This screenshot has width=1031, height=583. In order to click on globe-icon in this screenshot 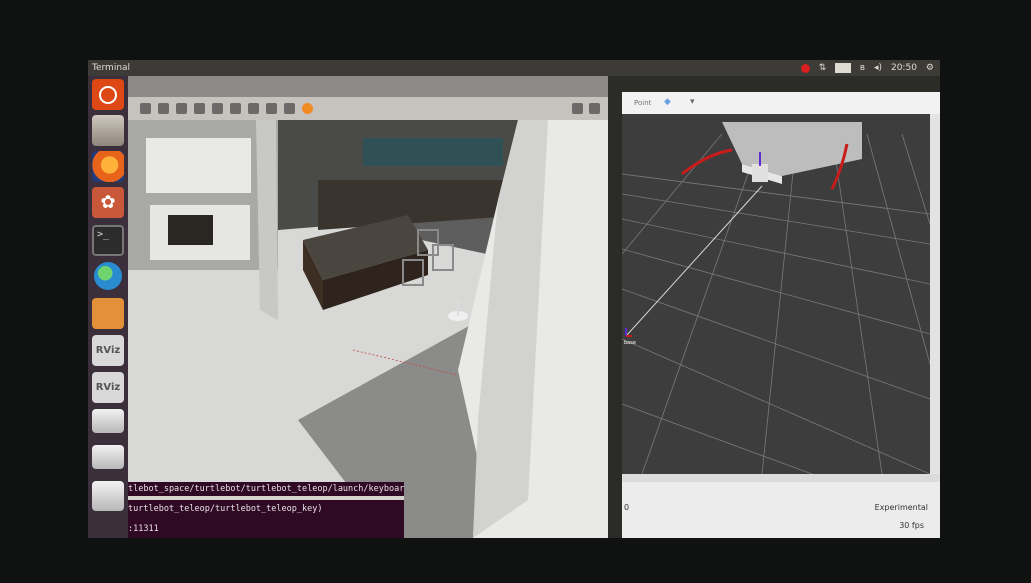, I will do `click(108, 276)`.